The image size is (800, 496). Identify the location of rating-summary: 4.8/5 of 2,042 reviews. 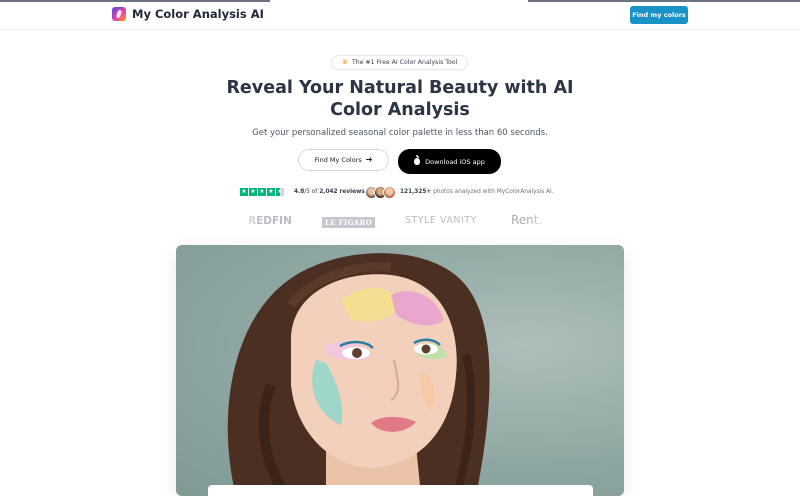
(329, 192).